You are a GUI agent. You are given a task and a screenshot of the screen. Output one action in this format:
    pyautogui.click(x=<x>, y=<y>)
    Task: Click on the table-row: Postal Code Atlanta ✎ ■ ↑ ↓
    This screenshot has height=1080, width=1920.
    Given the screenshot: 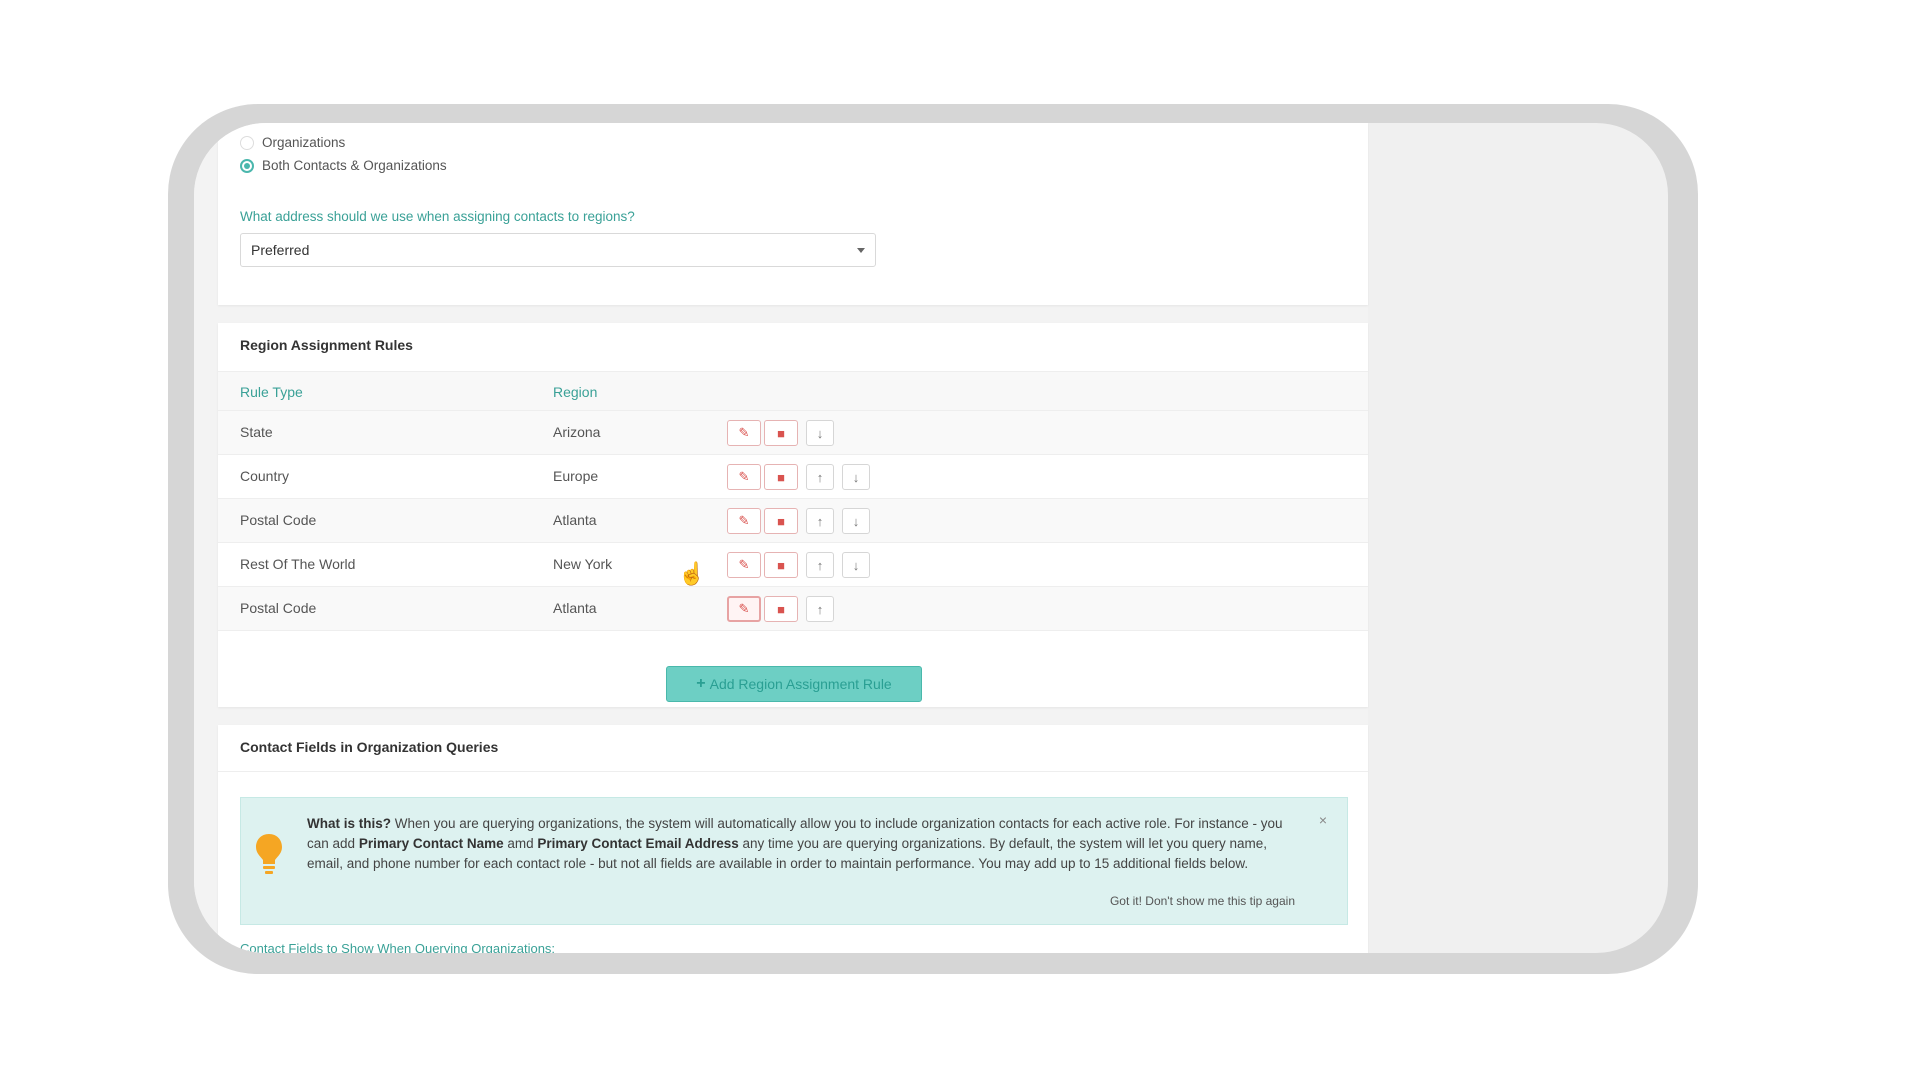 What is the action you would take?
    pyautogui.click(x=793, y=521)
    